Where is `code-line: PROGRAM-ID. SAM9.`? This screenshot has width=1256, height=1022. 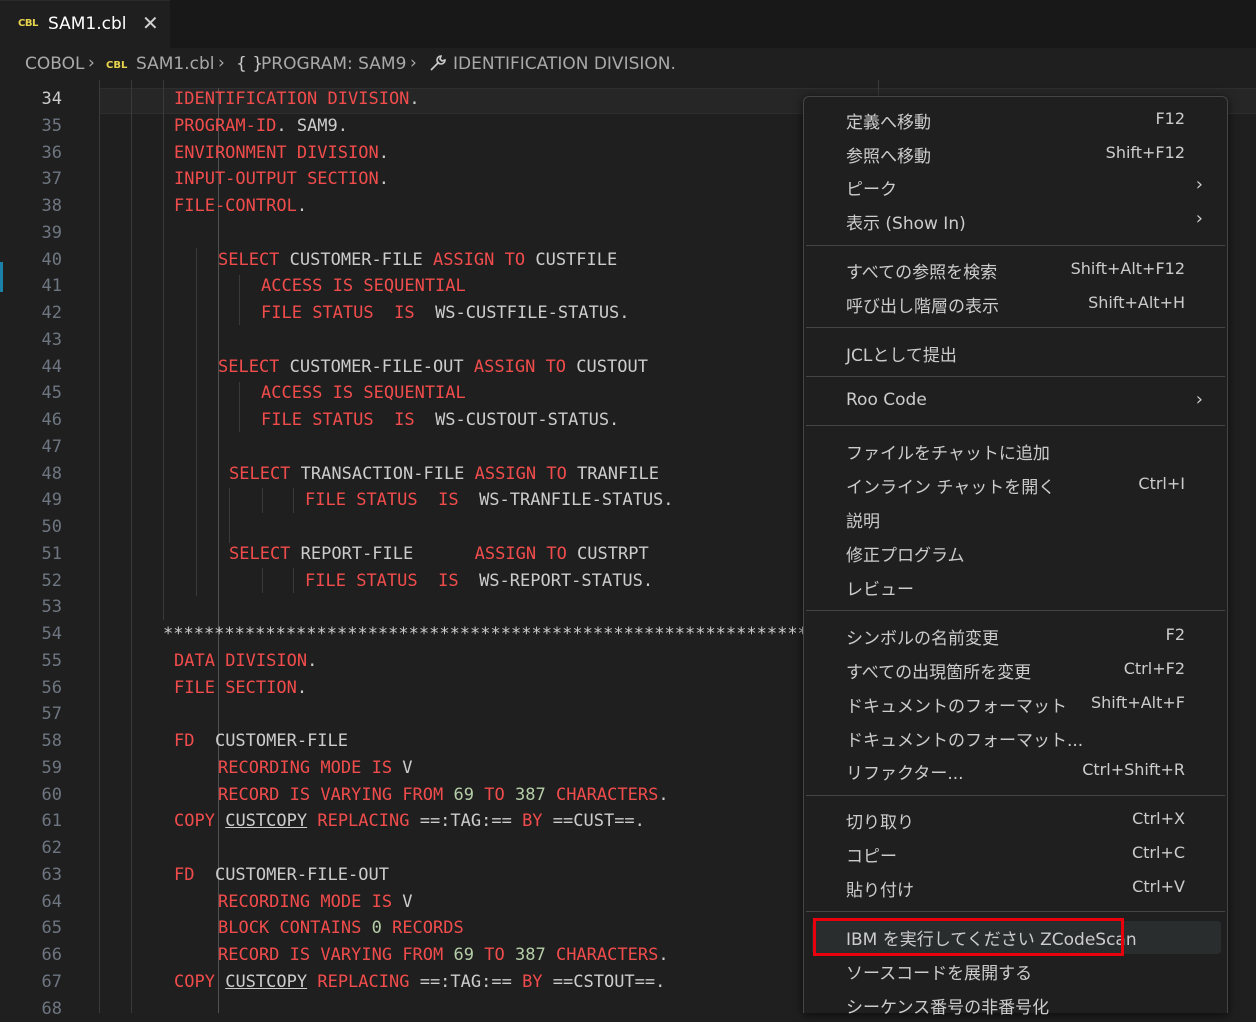 code-line: PROGRAM-ID. SAM9. is located at coordinates (261, 126).